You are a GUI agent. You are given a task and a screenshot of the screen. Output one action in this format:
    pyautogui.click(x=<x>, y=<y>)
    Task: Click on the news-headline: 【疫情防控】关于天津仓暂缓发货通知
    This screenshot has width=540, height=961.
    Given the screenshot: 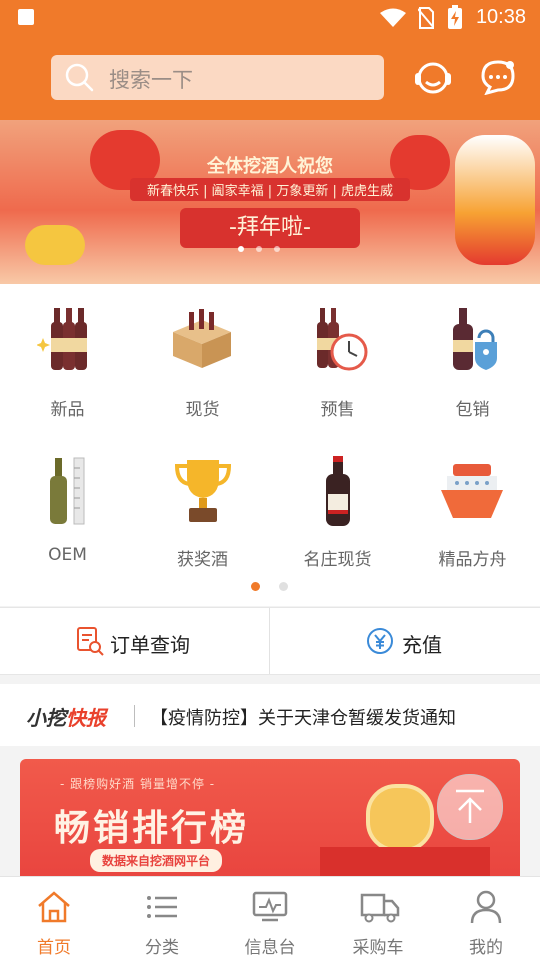 What is the action you would take?
    pyautogui.click(x=303, y=717)
    